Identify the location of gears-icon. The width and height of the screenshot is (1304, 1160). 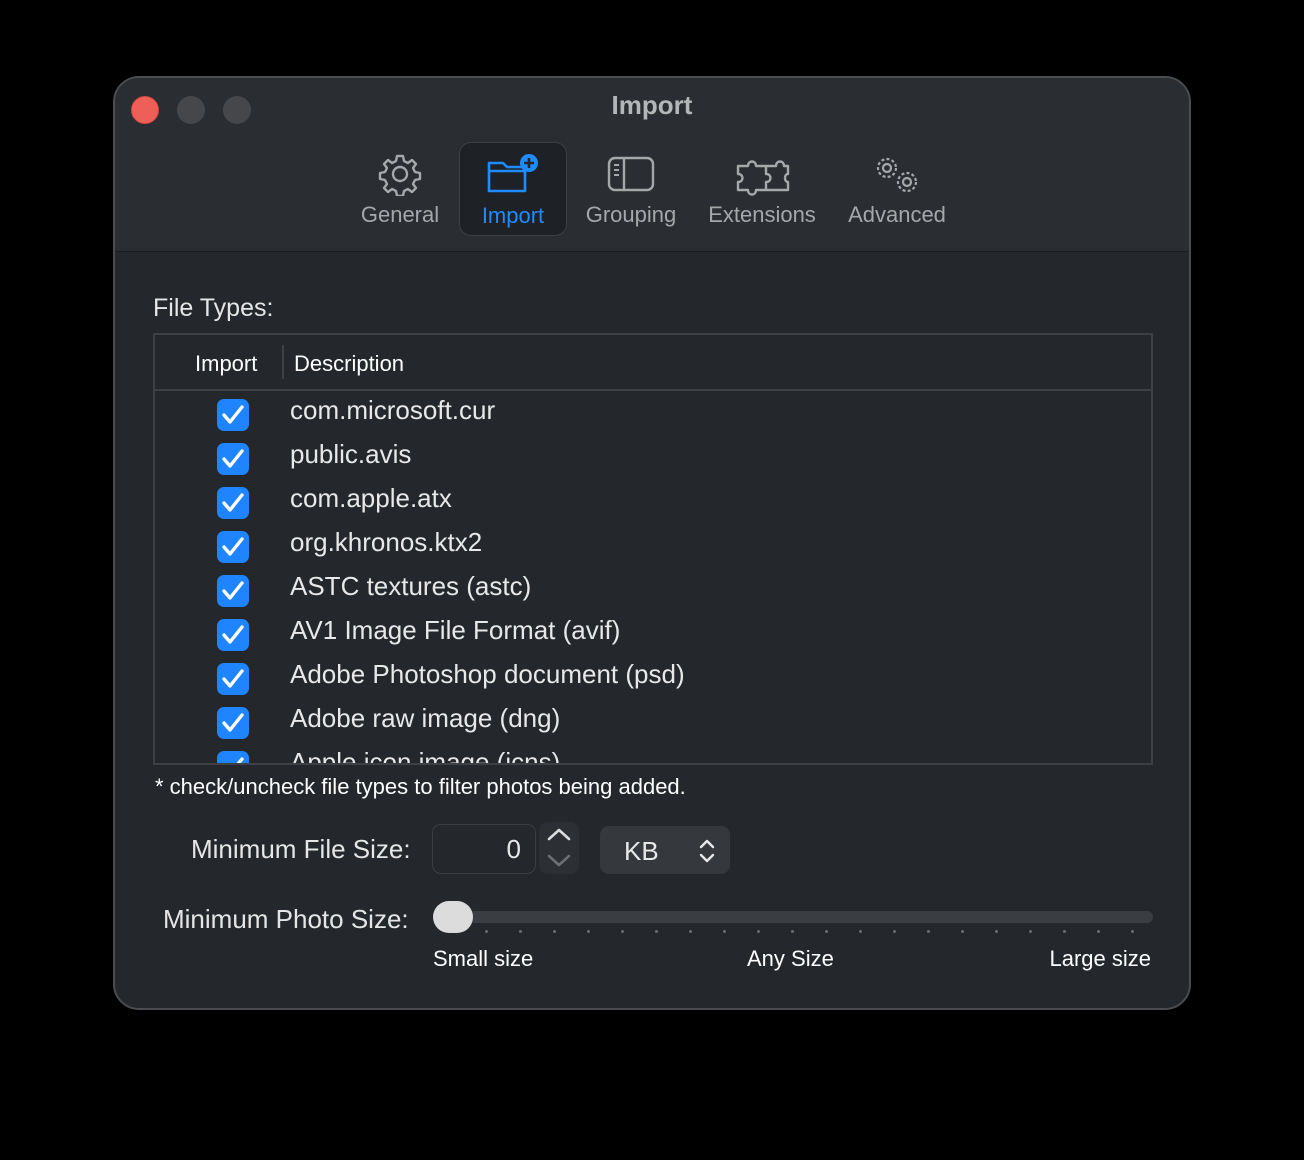
(897, 174).